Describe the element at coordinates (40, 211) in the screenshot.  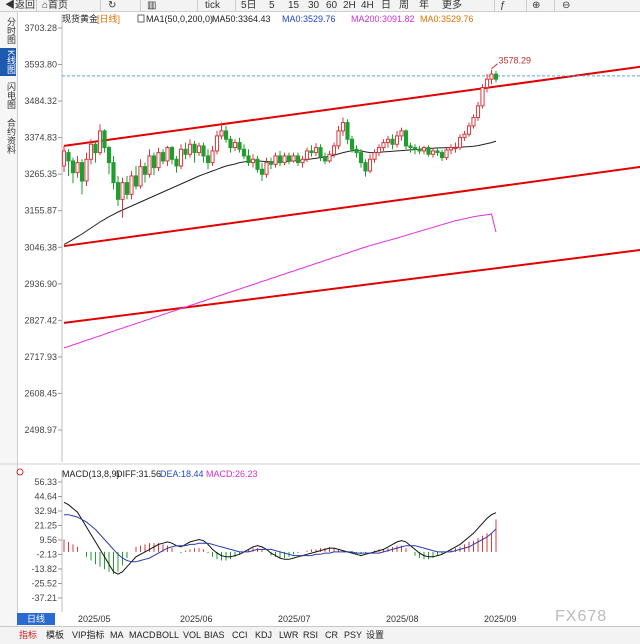
I see `price-tick-label: 3155.87` at that location.